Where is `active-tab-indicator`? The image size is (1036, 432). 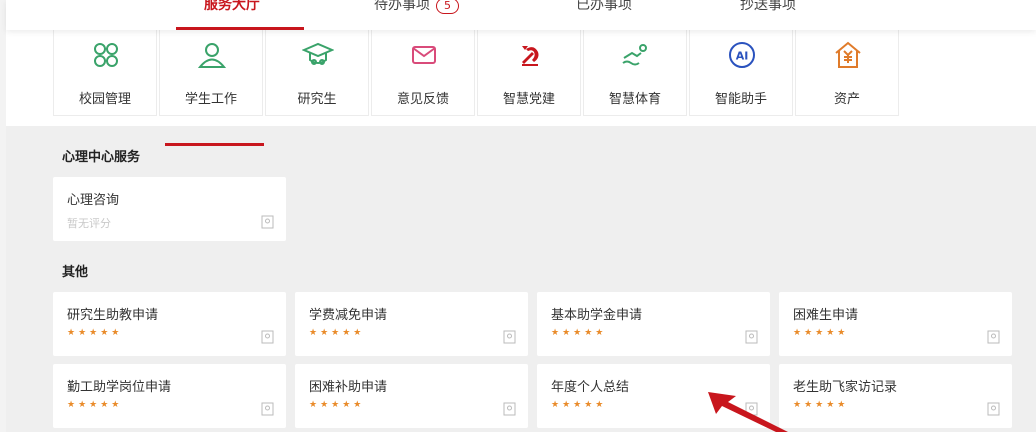 active-tab-indicator is located at coordinates (240, 28).